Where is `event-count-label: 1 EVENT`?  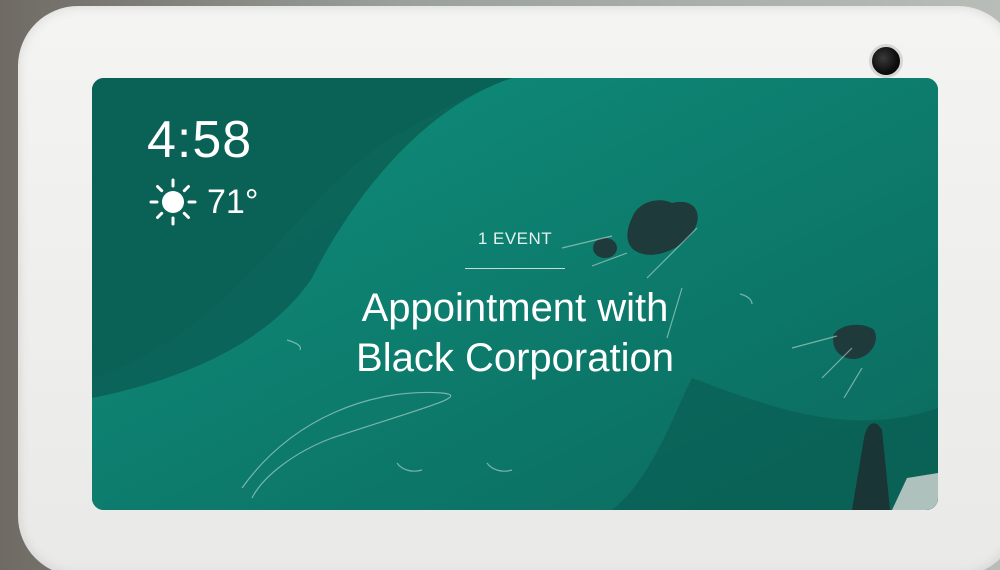
event-count-label: 1 EVENT is located at coordinates (515, 238).